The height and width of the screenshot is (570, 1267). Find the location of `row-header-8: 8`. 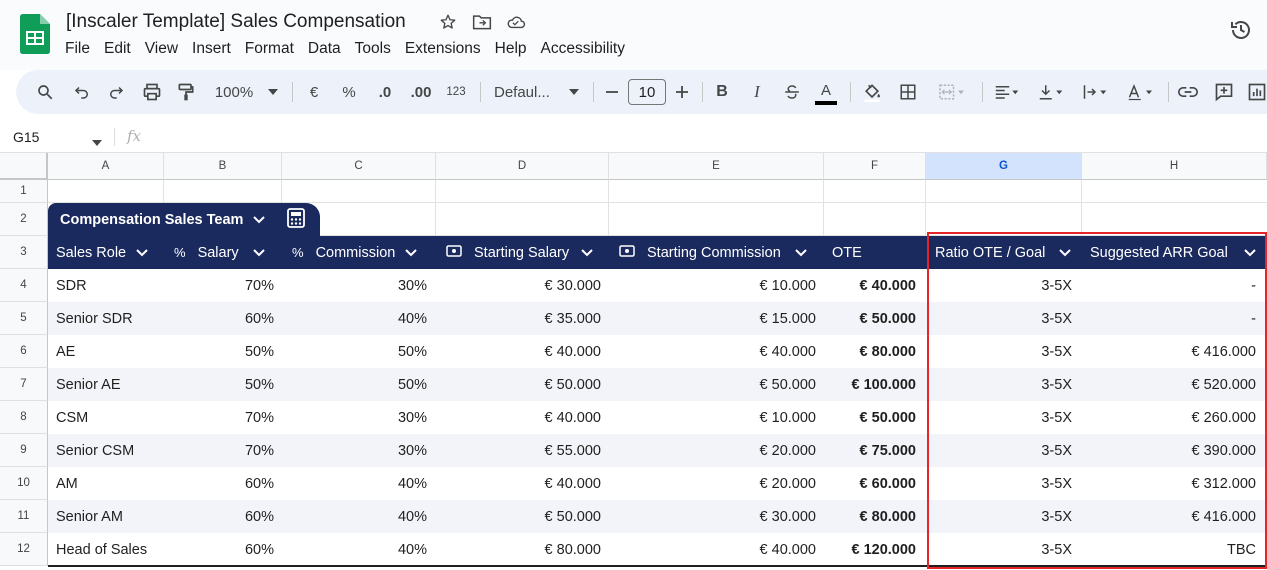

row-header-8: 8 is located at coordinates (24, 417).